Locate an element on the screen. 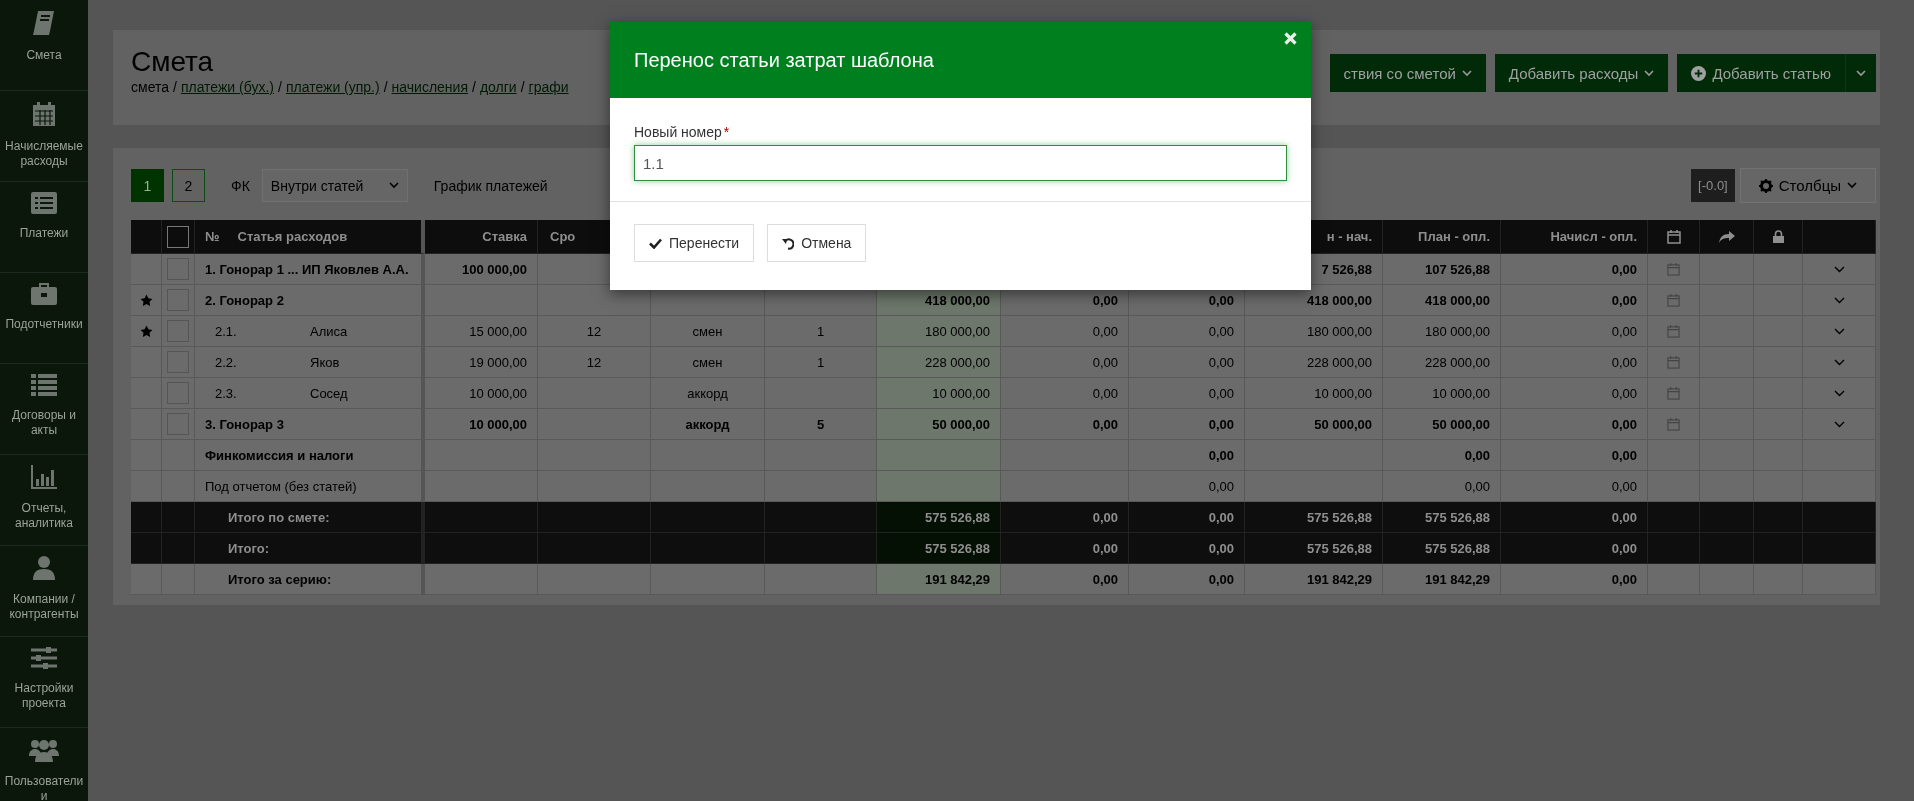  columns-button: Столбцы is located at coordinates (1807, 185).